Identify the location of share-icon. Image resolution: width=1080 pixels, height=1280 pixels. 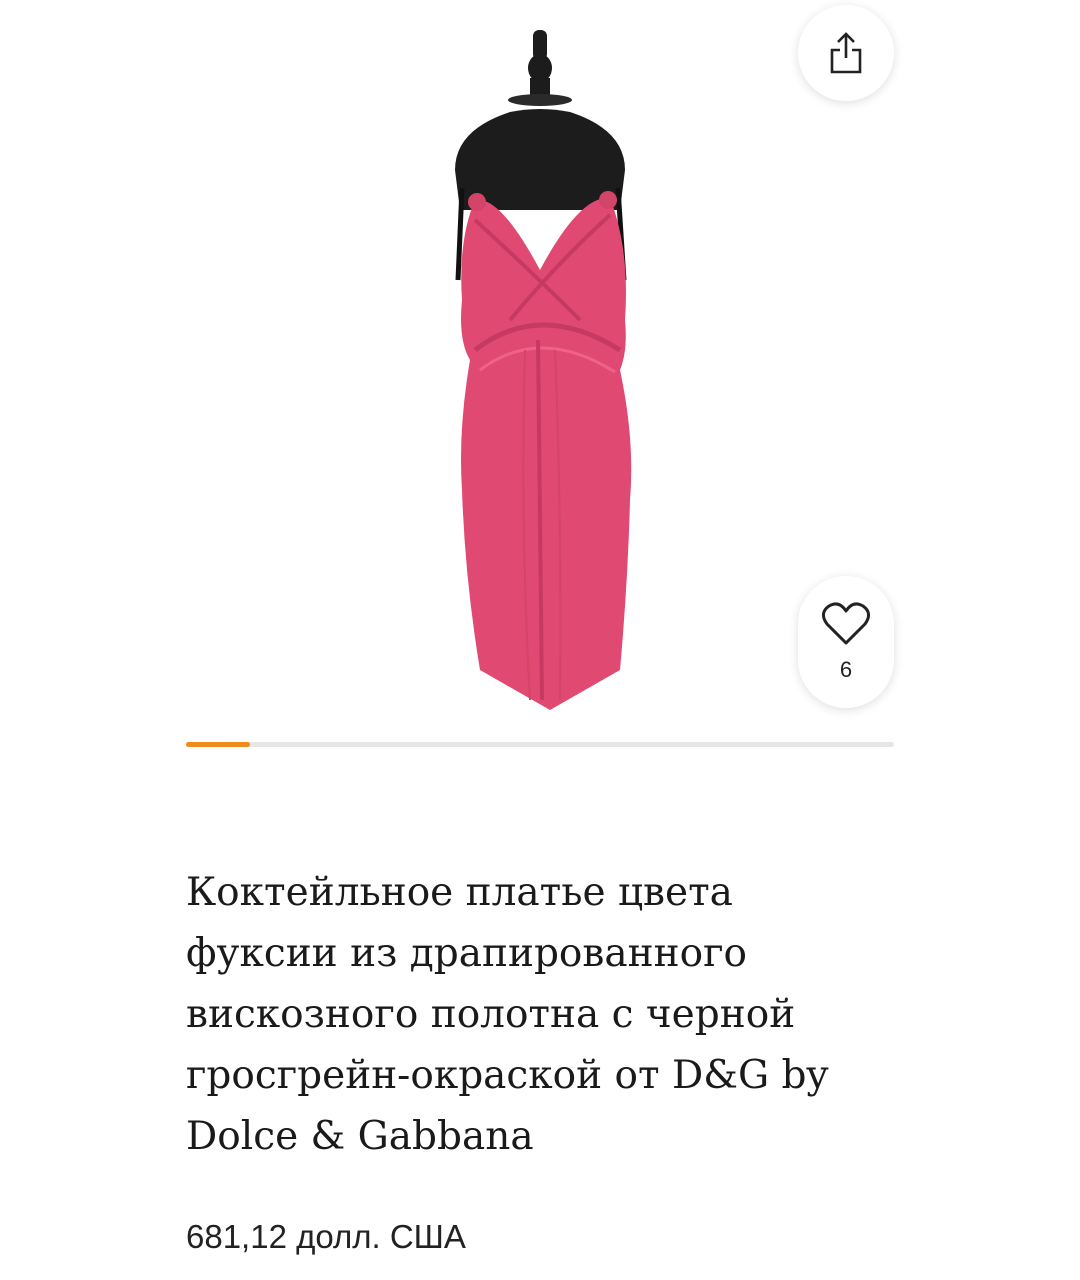
(846, 53).